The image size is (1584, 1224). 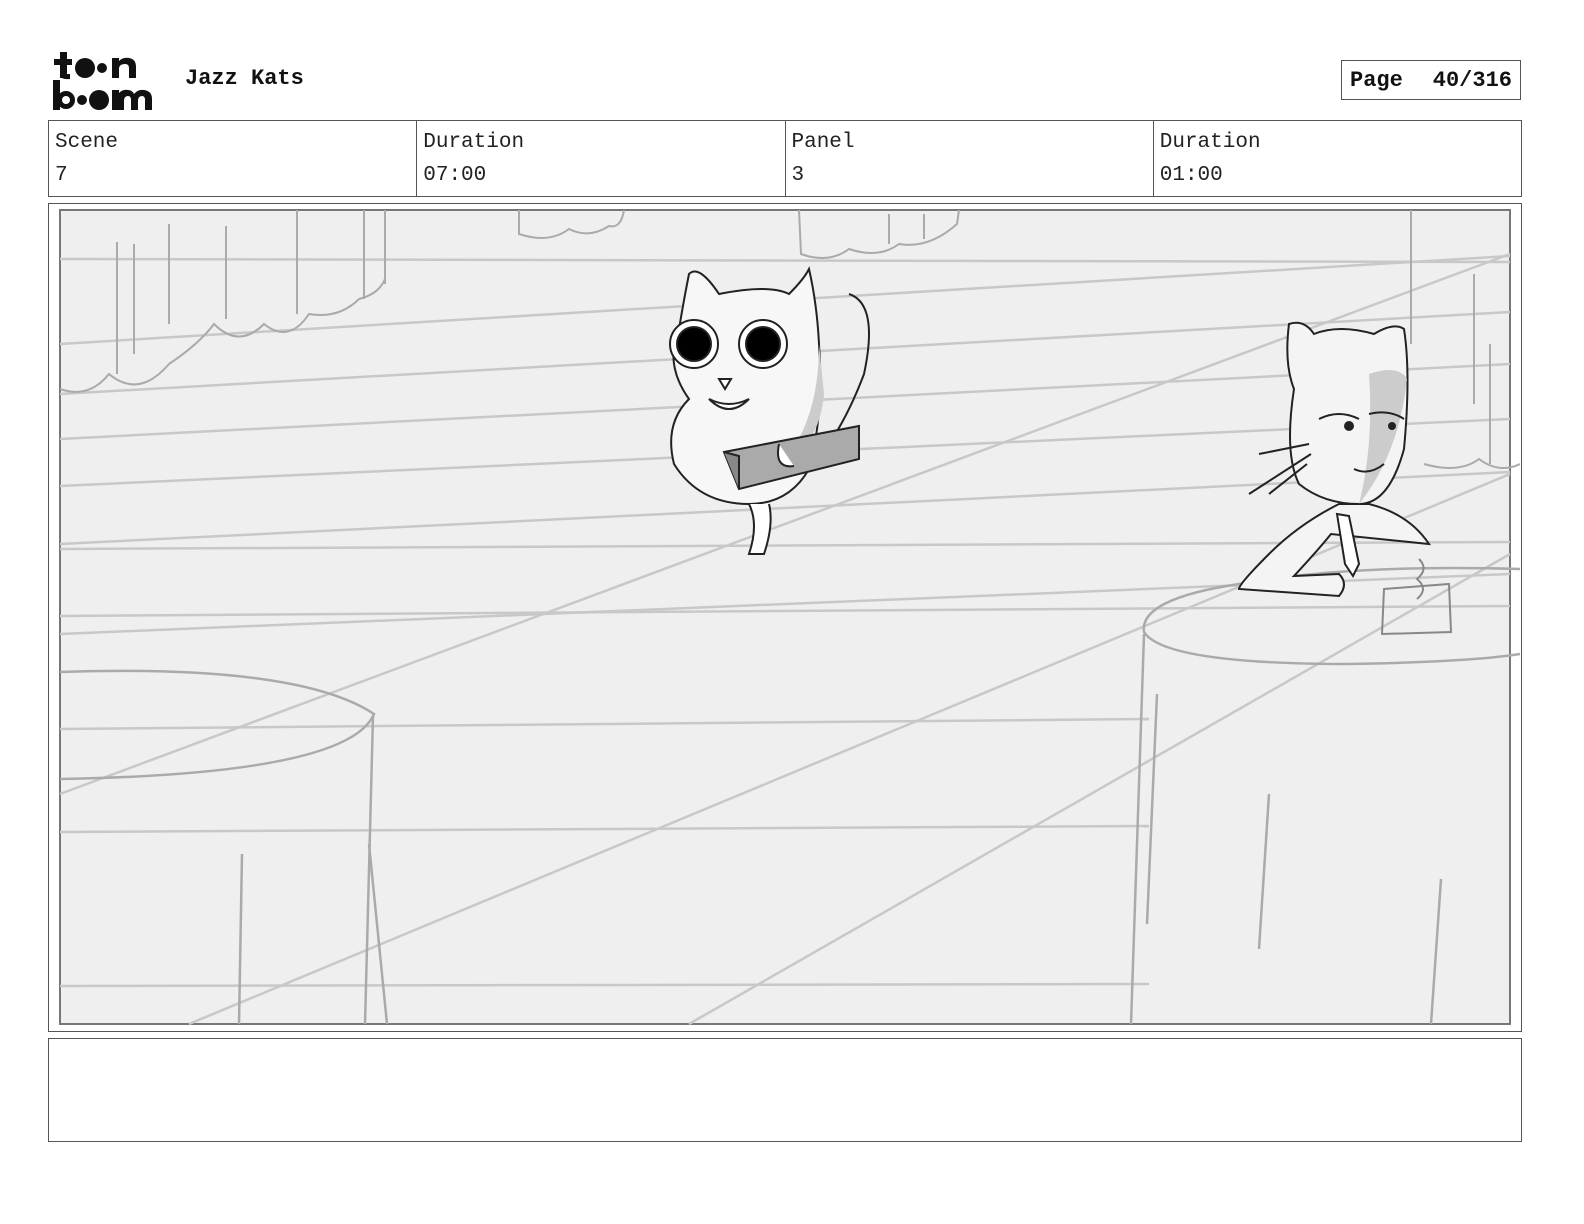 What do you see at coordinates (1337, 158) in the screenshot?
I see `panel-duration-cell: Duration 01:00` at bounding box center [1337, 158].